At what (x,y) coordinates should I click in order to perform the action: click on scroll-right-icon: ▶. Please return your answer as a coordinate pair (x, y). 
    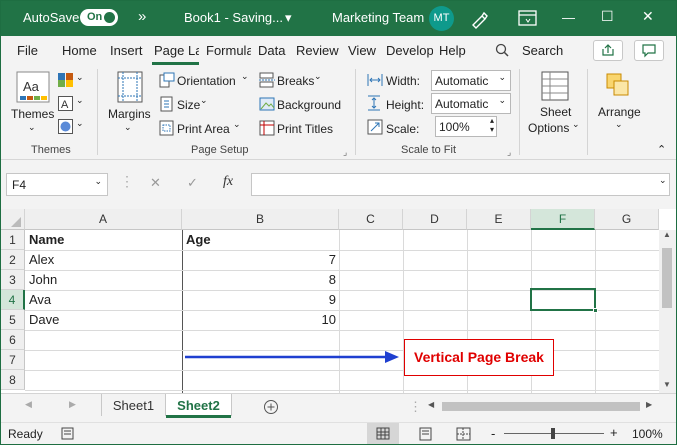
    Looking at the image, I should click on (649, 404).